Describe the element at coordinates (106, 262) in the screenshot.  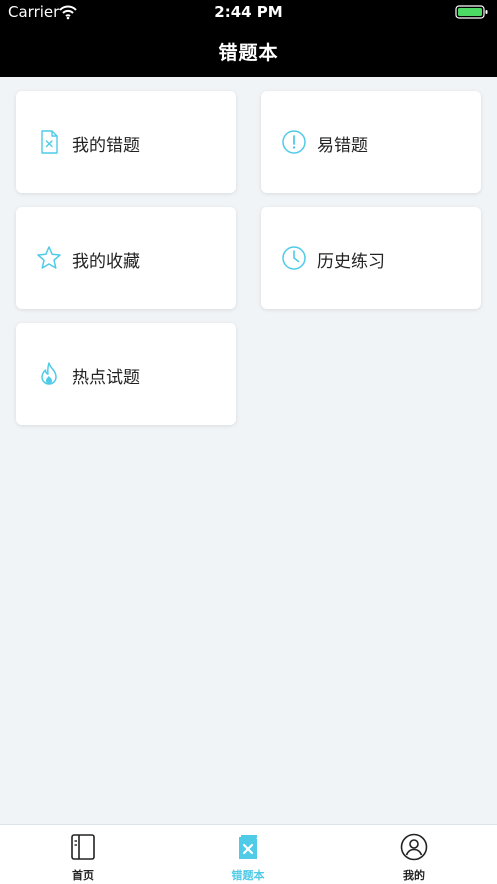
I see `card-label: 我的收藏` at that location.